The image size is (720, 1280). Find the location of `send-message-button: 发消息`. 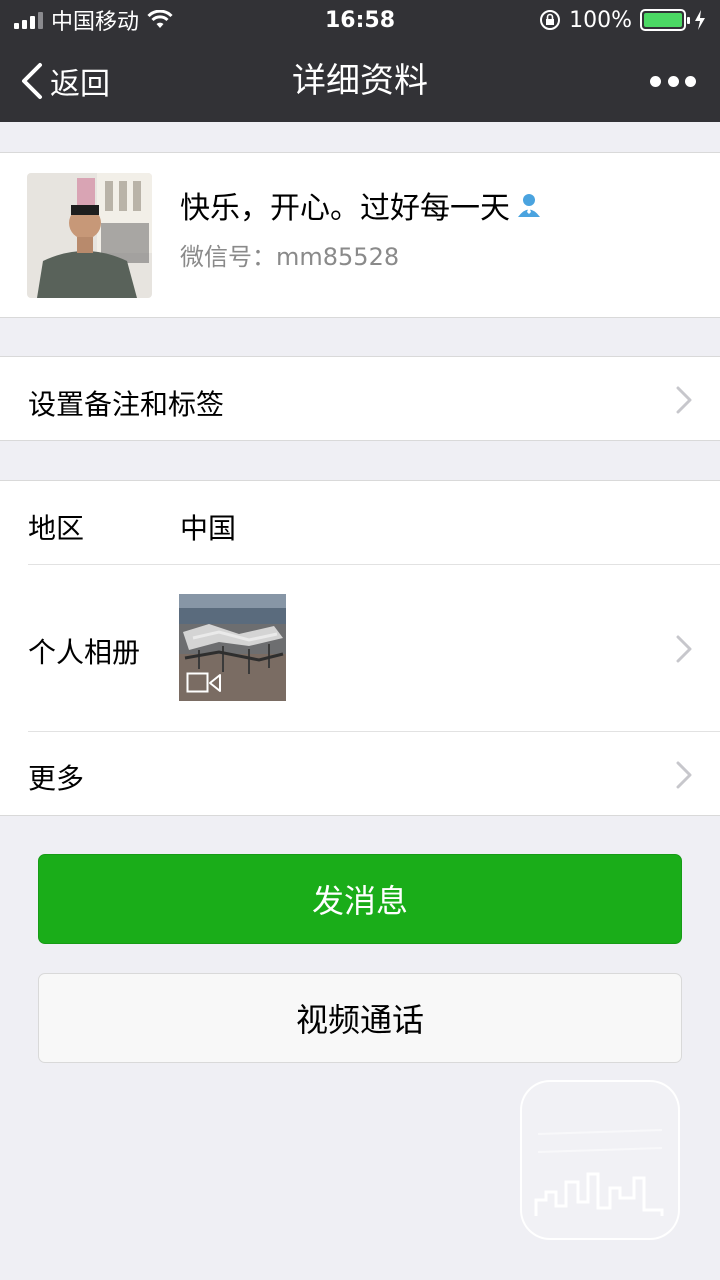

send-message-button: 发消息 is located at coordinates (360, 899).